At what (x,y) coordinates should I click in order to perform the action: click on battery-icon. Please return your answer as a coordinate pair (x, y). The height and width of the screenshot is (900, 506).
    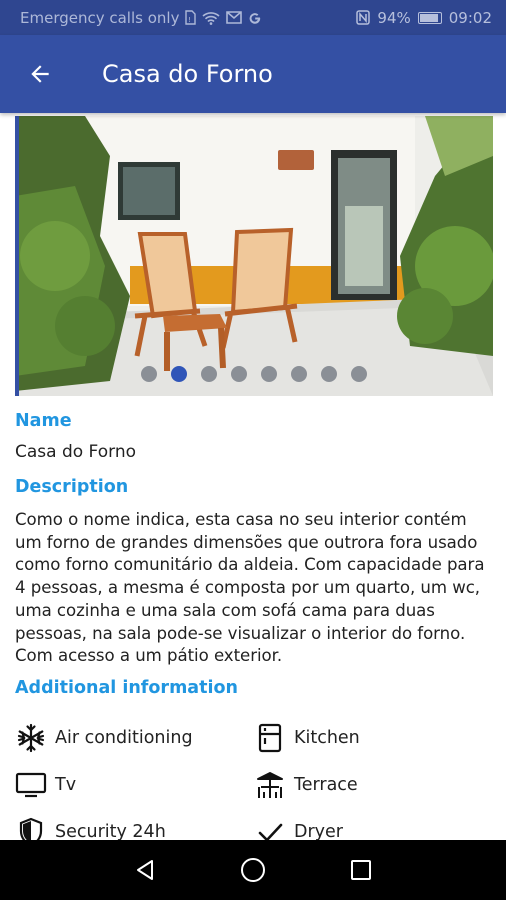
    Looking at the image, I should click on (429, 17).